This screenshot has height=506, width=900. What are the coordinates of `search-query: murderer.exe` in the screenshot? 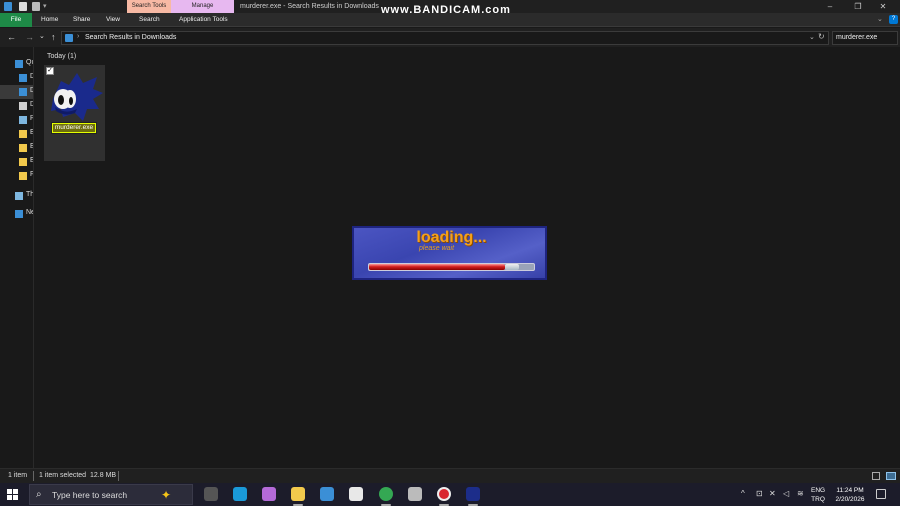 It's located at (856, 38).